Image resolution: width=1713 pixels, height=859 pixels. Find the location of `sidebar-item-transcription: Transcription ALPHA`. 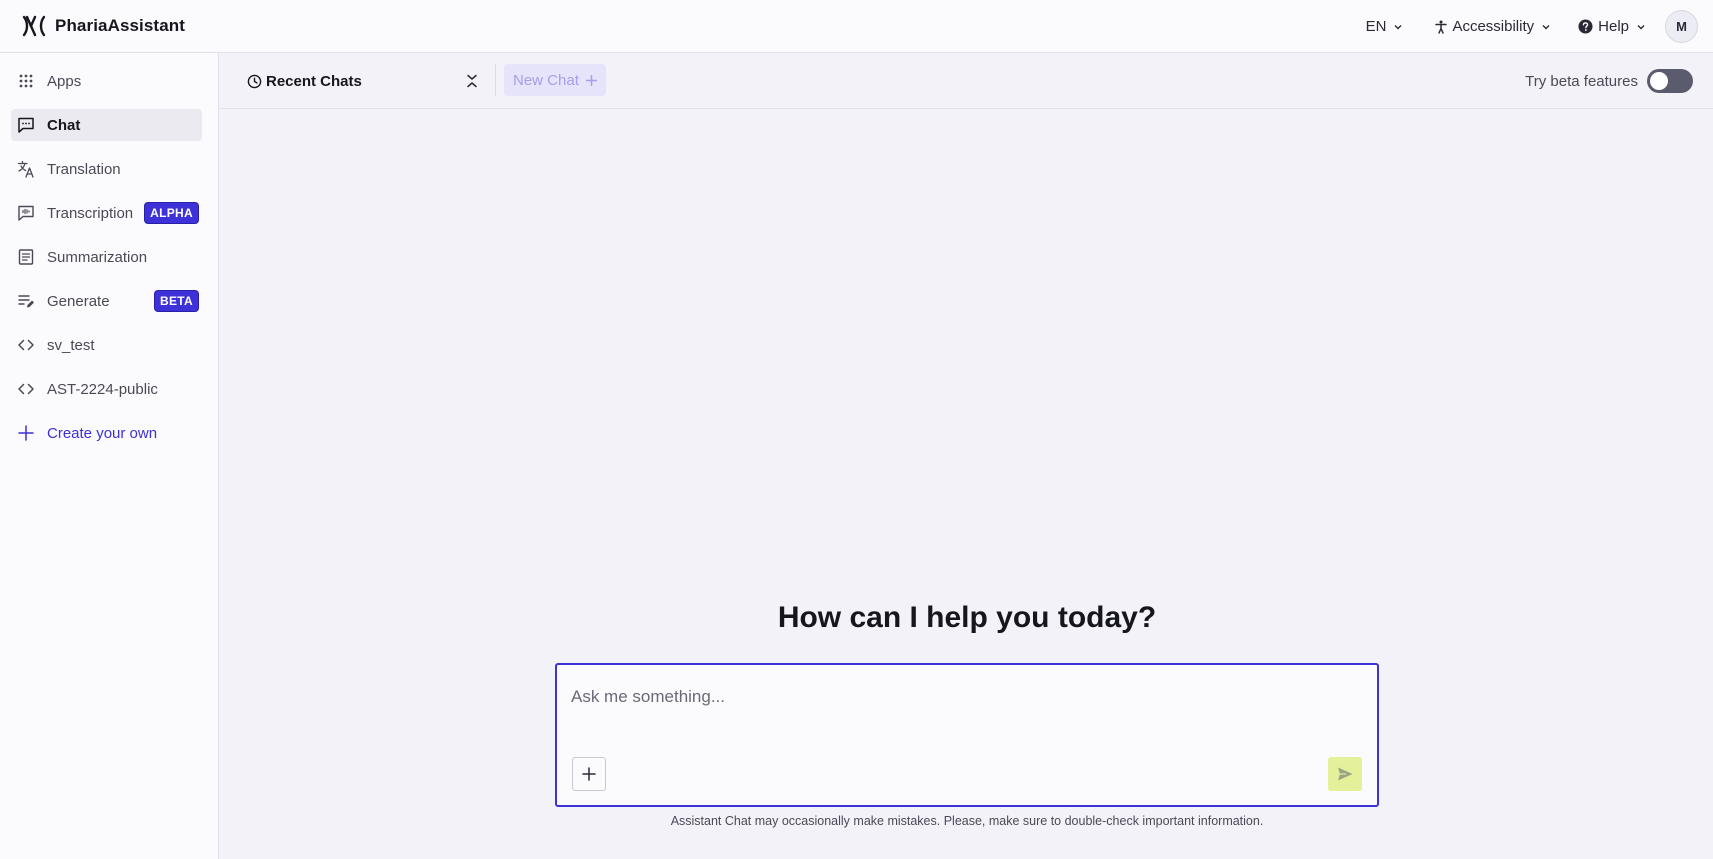

sidebar-item-transcription: Transcription ALPHA is located at coordinates (106, 213).